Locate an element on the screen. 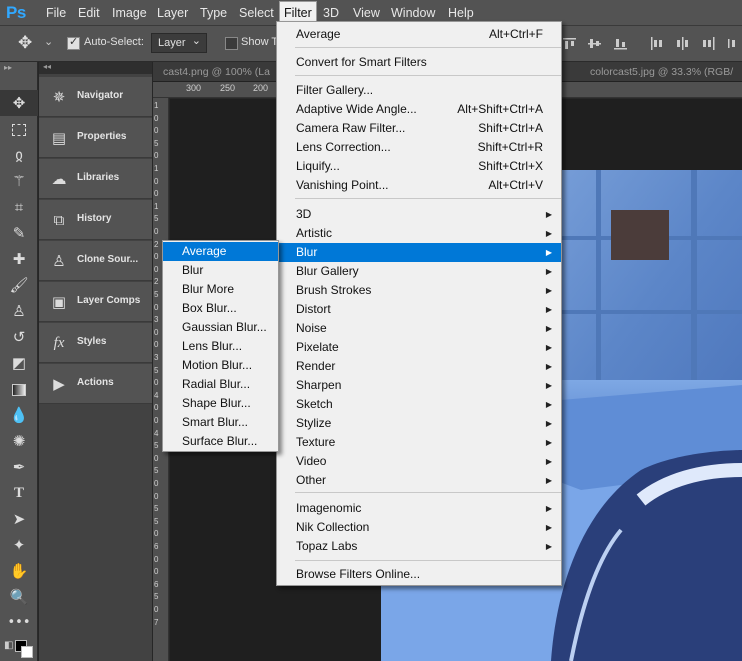 The height and width of the screenshot is (661, 742). auto-select-target-dropdown: Layer is located at coordinates (179, 42).